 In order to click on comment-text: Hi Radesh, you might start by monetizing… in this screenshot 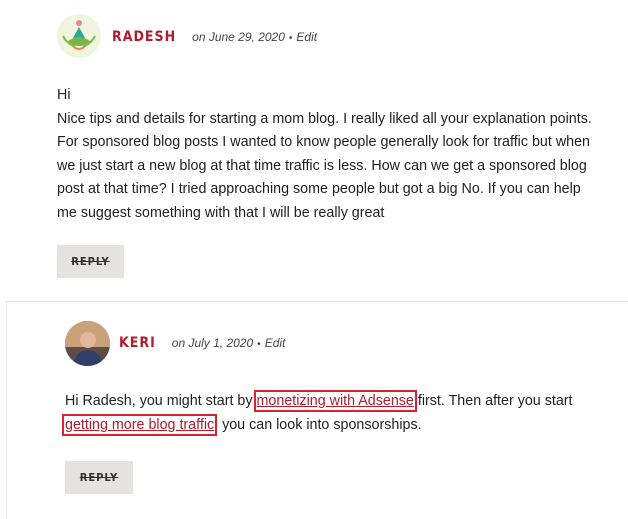, I will do `click(333, 413)`.